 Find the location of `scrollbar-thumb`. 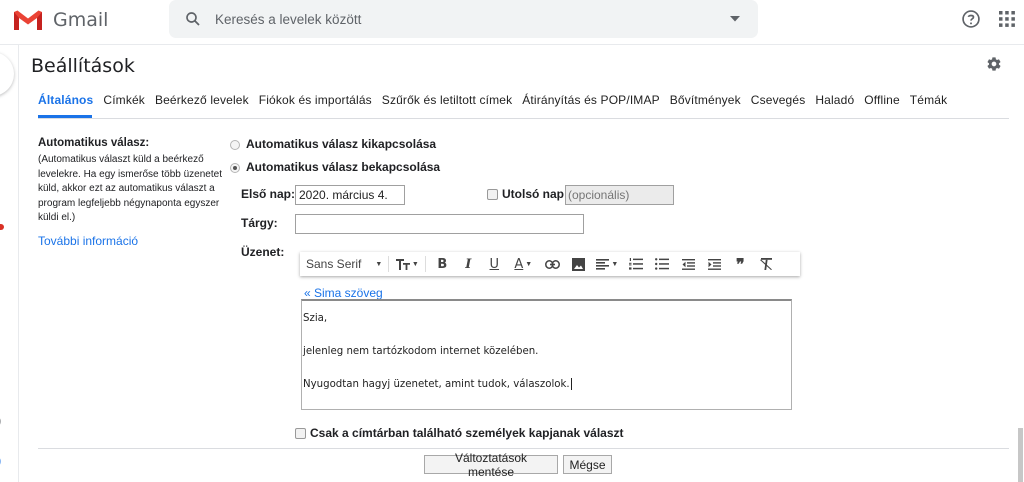

scrollbar-thumb is located at coordinates (1020, 455).